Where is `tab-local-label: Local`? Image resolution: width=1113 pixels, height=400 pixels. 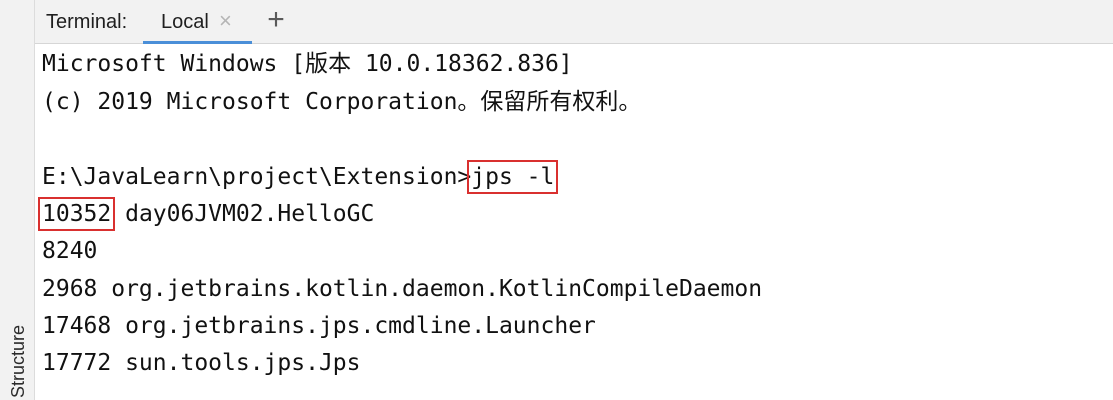
tab-local-label: Local is located at coordinates (185, 22).